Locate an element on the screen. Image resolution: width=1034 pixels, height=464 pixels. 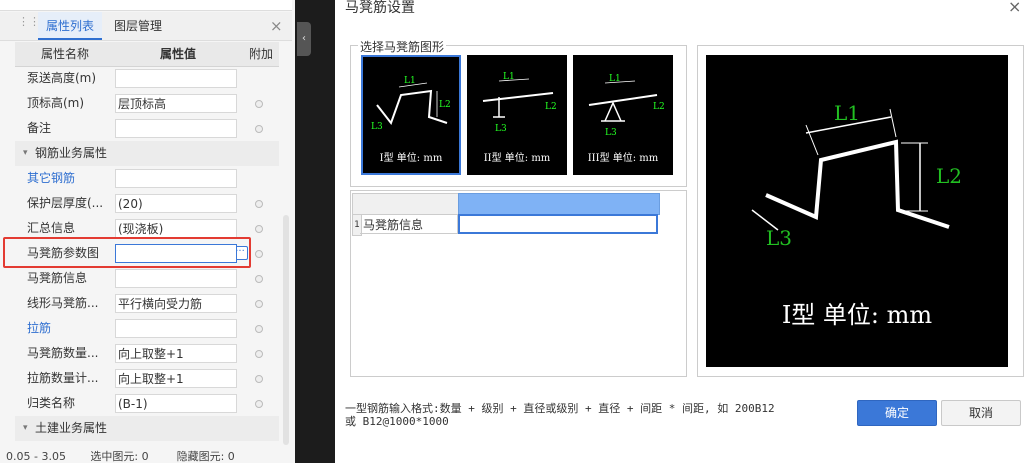
shape-type1-icon: L1 L2 L3 is located at coordinates (411, 104).